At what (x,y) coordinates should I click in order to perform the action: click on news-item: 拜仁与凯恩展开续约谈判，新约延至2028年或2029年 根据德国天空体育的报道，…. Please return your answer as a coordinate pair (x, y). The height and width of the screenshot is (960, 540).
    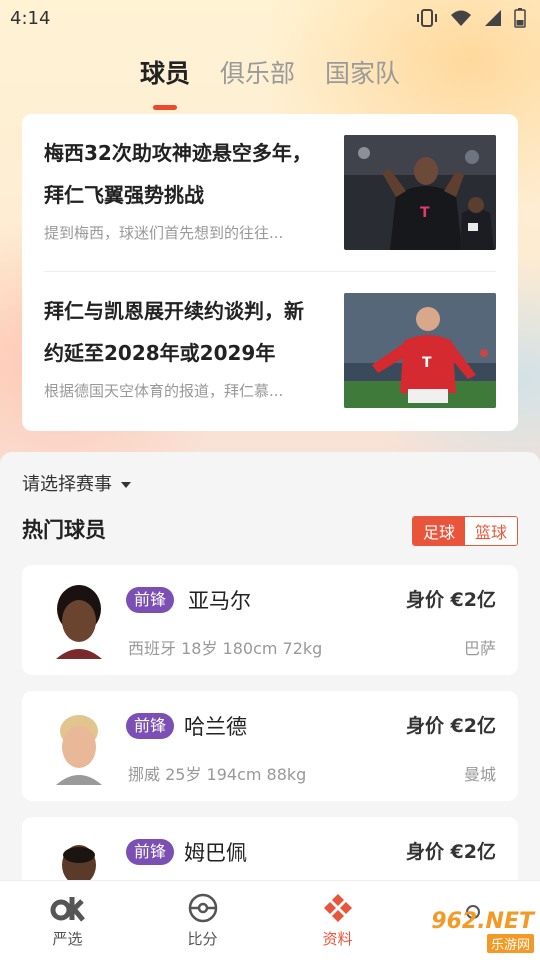
    Looking at the image, I should click on (270, 351).